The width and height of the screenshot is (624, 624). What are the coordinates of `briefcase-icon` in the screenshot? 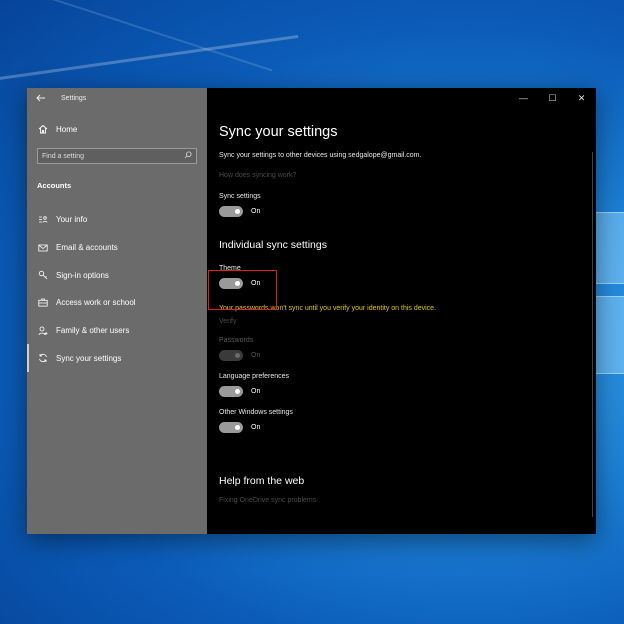 It's located at (43, 303).